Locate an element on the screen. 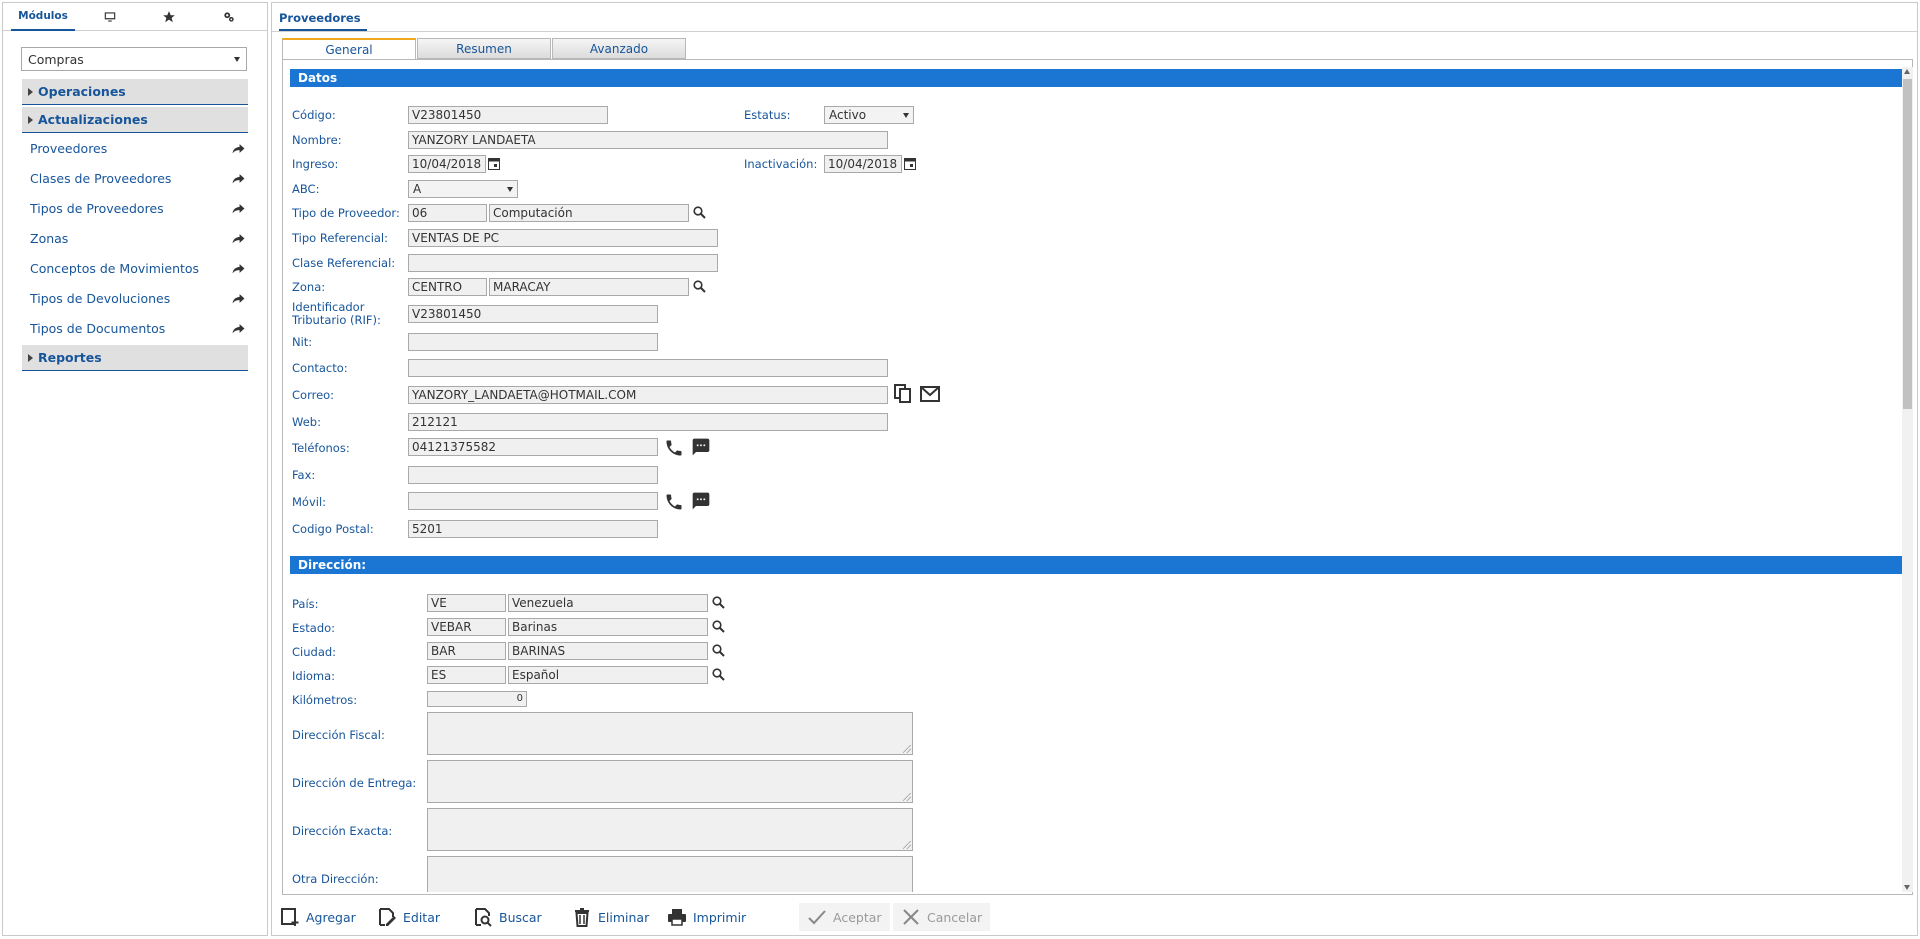 Image resolution: width=1920 pixels, height=939 pixels. direccion-entrega-textarea is located at coordinates (670, 781).